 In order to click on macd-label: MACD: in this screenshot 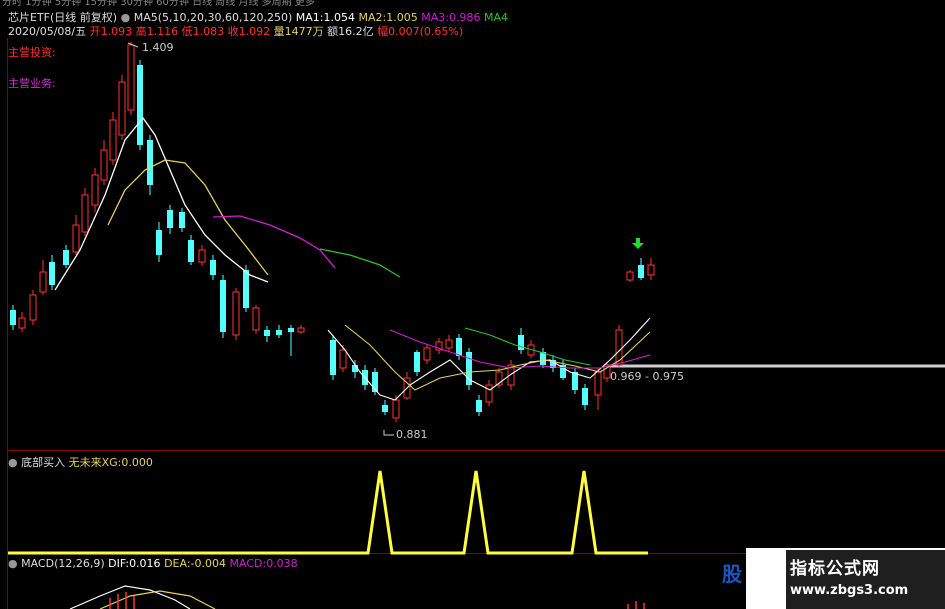, I will do `click(248, 563)`.